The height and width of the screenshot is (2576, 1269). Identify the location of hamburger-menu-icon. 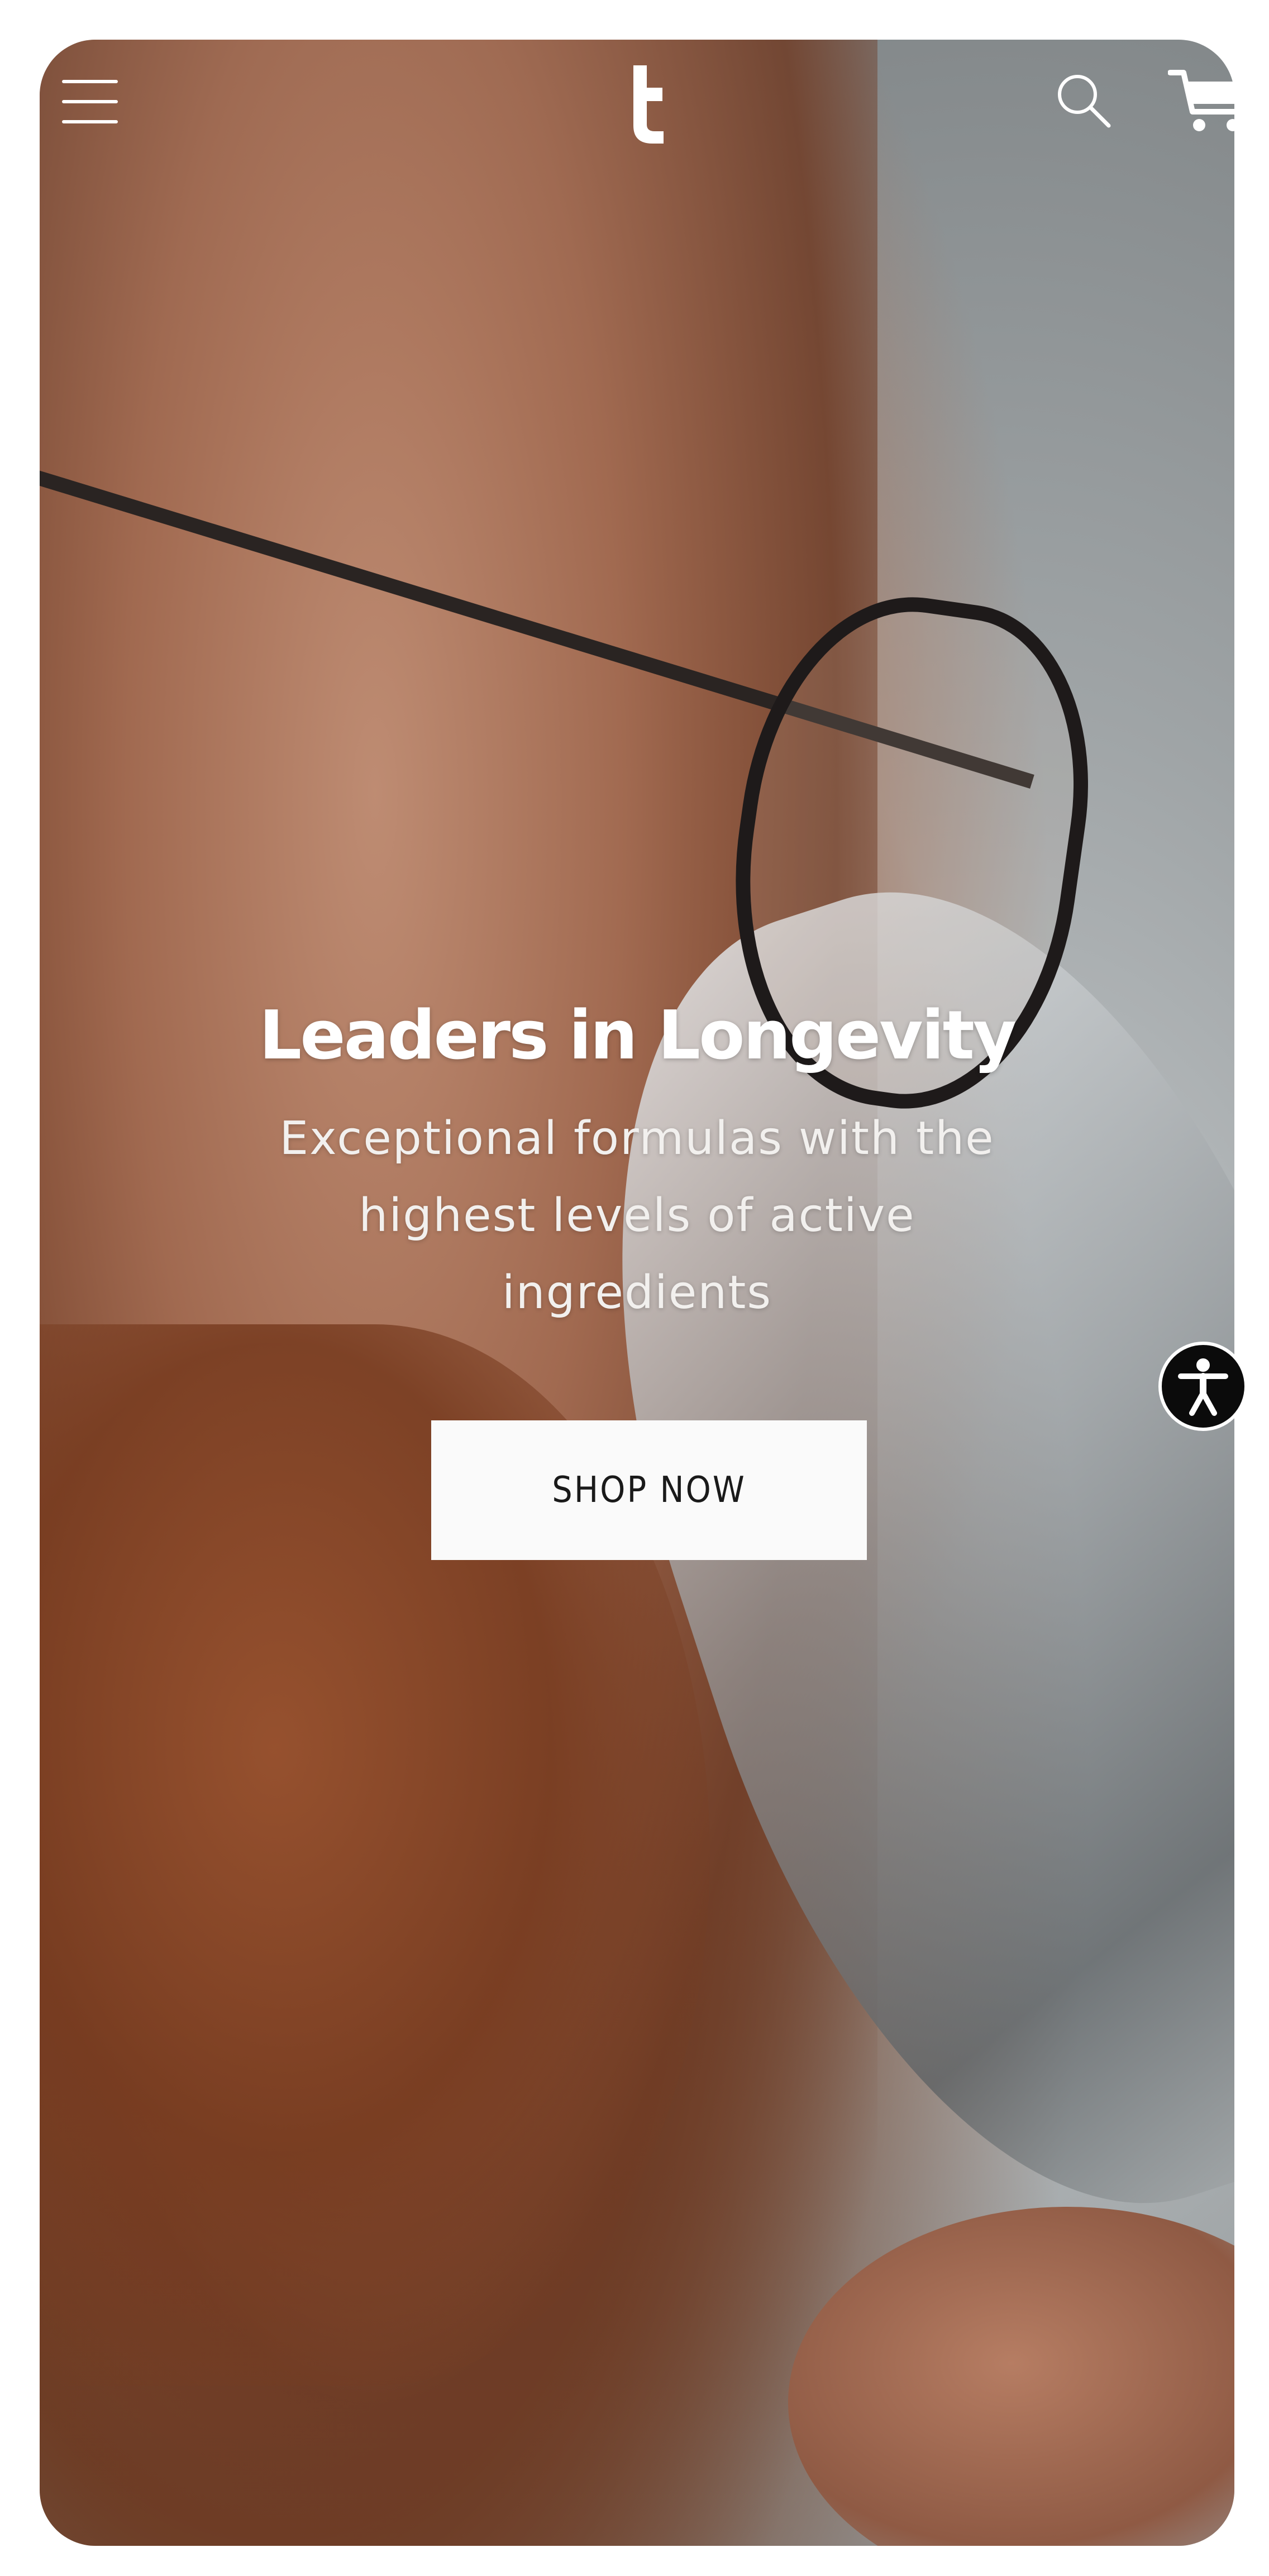
(90, 101).